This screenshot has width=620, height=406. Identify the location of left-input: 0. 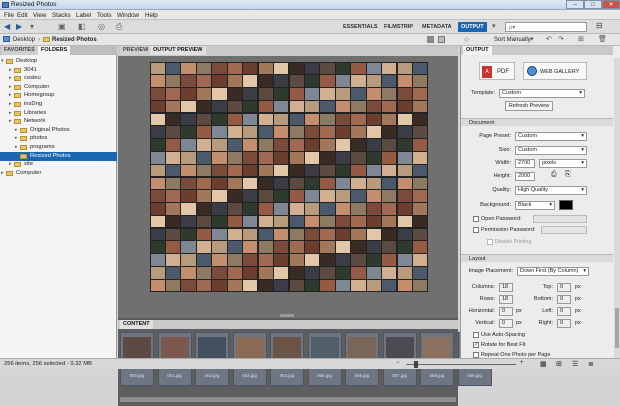
(564, 311).